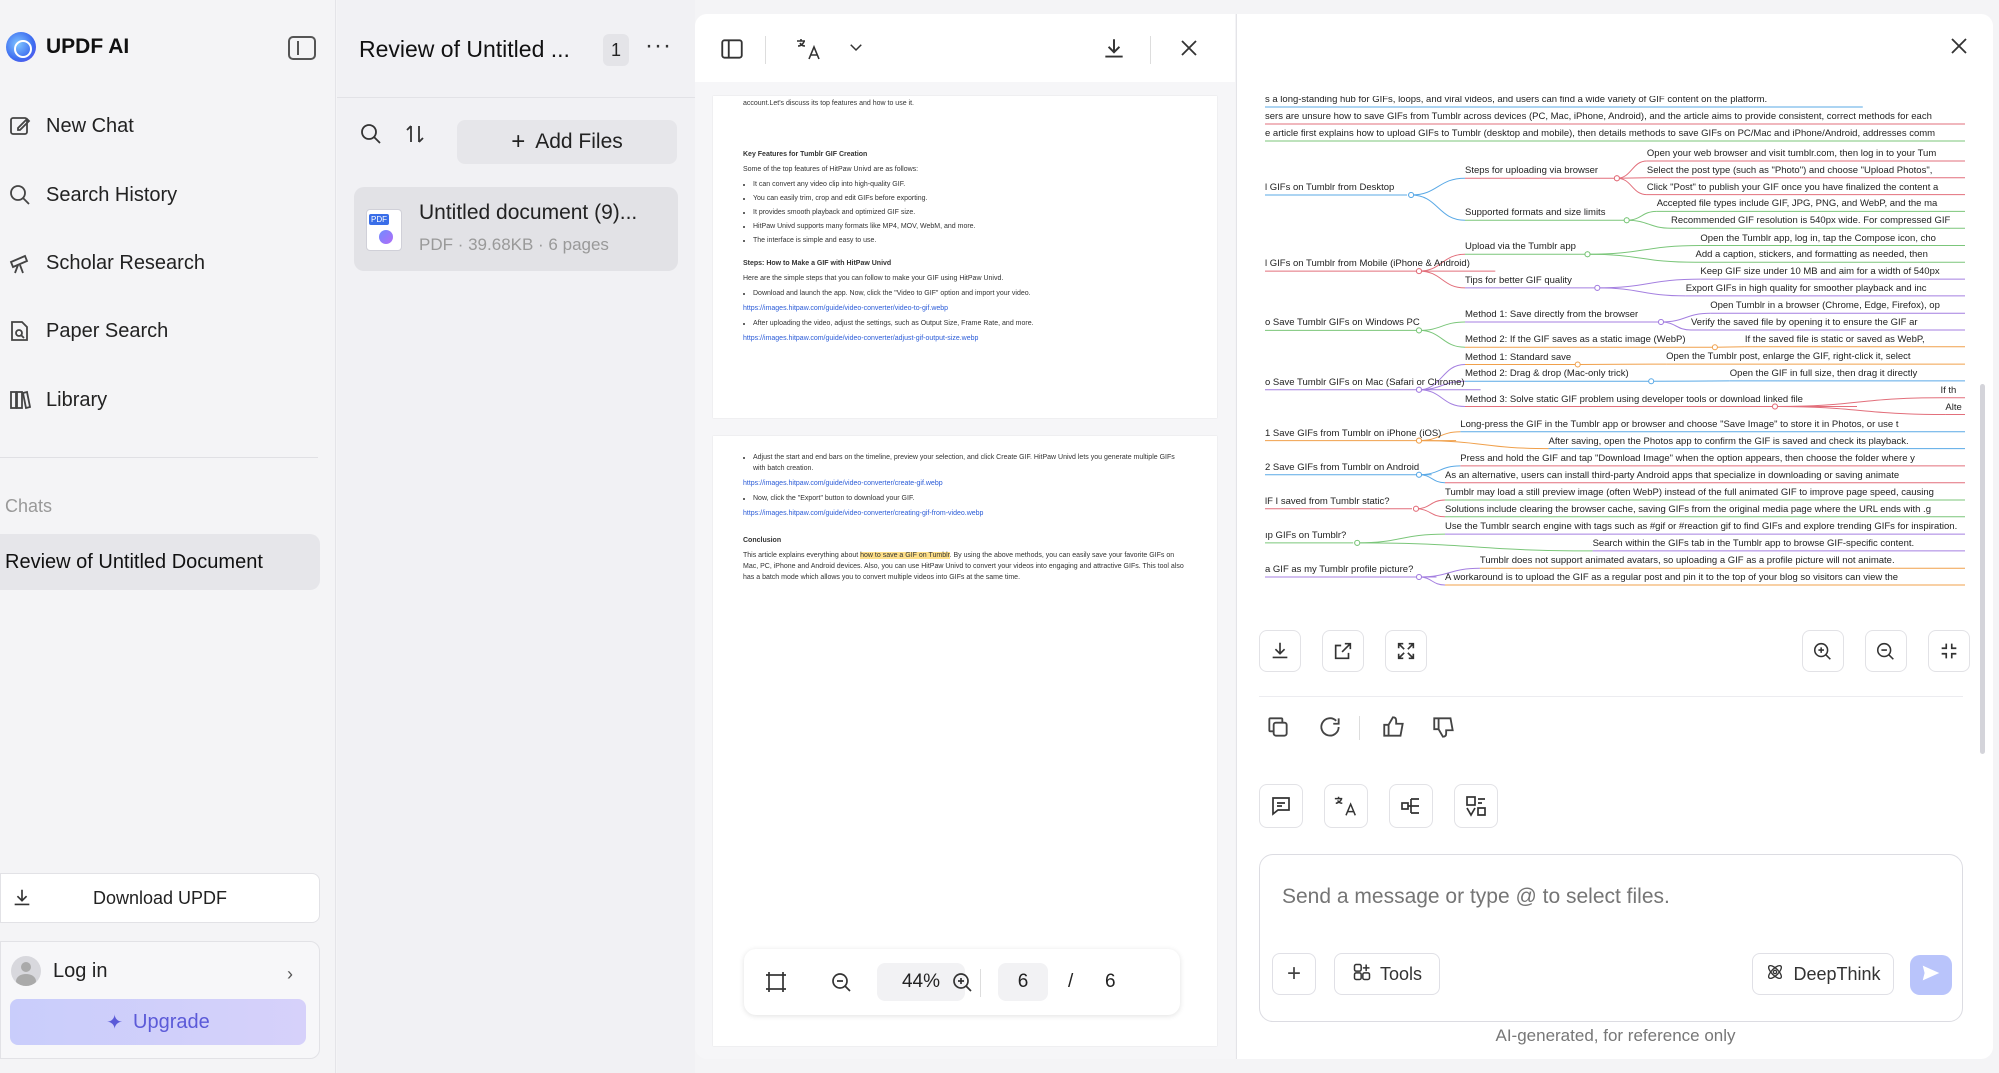  What do you see at coordinates (805, 154) in the screenshot?
I see `page-heading: Key Features for Tumblr GIF Creation` at bounding box center [805, 154].